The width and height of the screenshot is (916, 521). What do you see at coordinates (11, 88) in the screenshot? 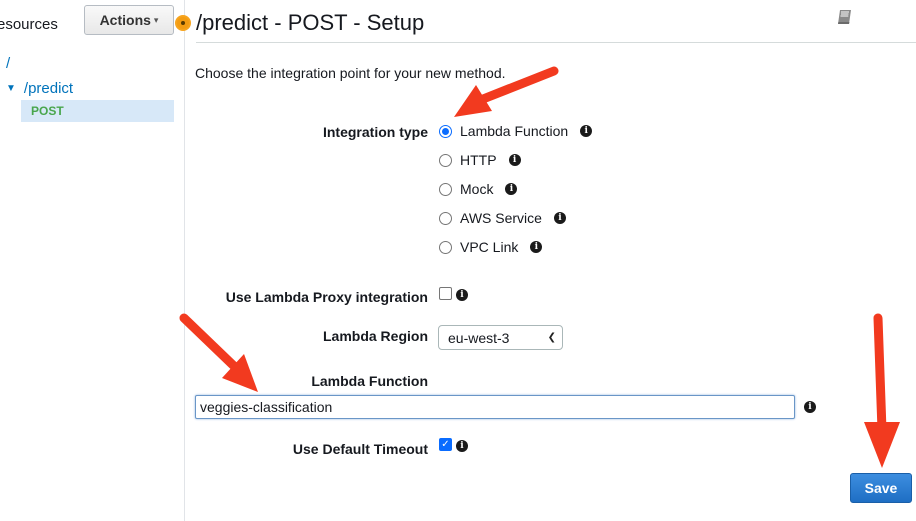
I see `expand-triangle-icon: ▼` at bounding box center [11, 88].